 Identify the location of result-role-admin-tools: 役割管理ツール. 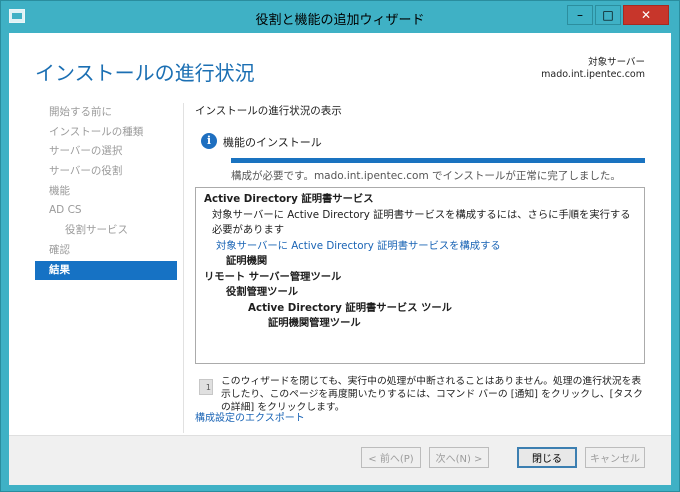
(262, 292).